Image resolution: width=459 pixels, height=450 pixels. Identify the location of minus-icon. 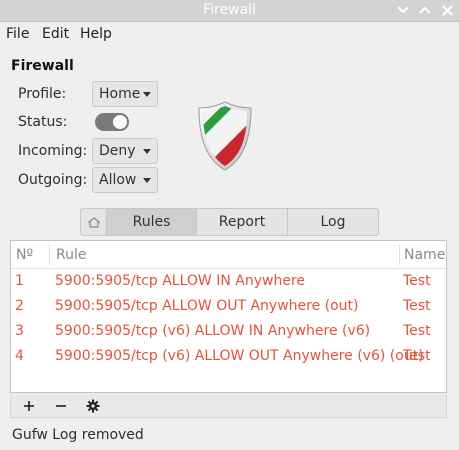
(61, 406).